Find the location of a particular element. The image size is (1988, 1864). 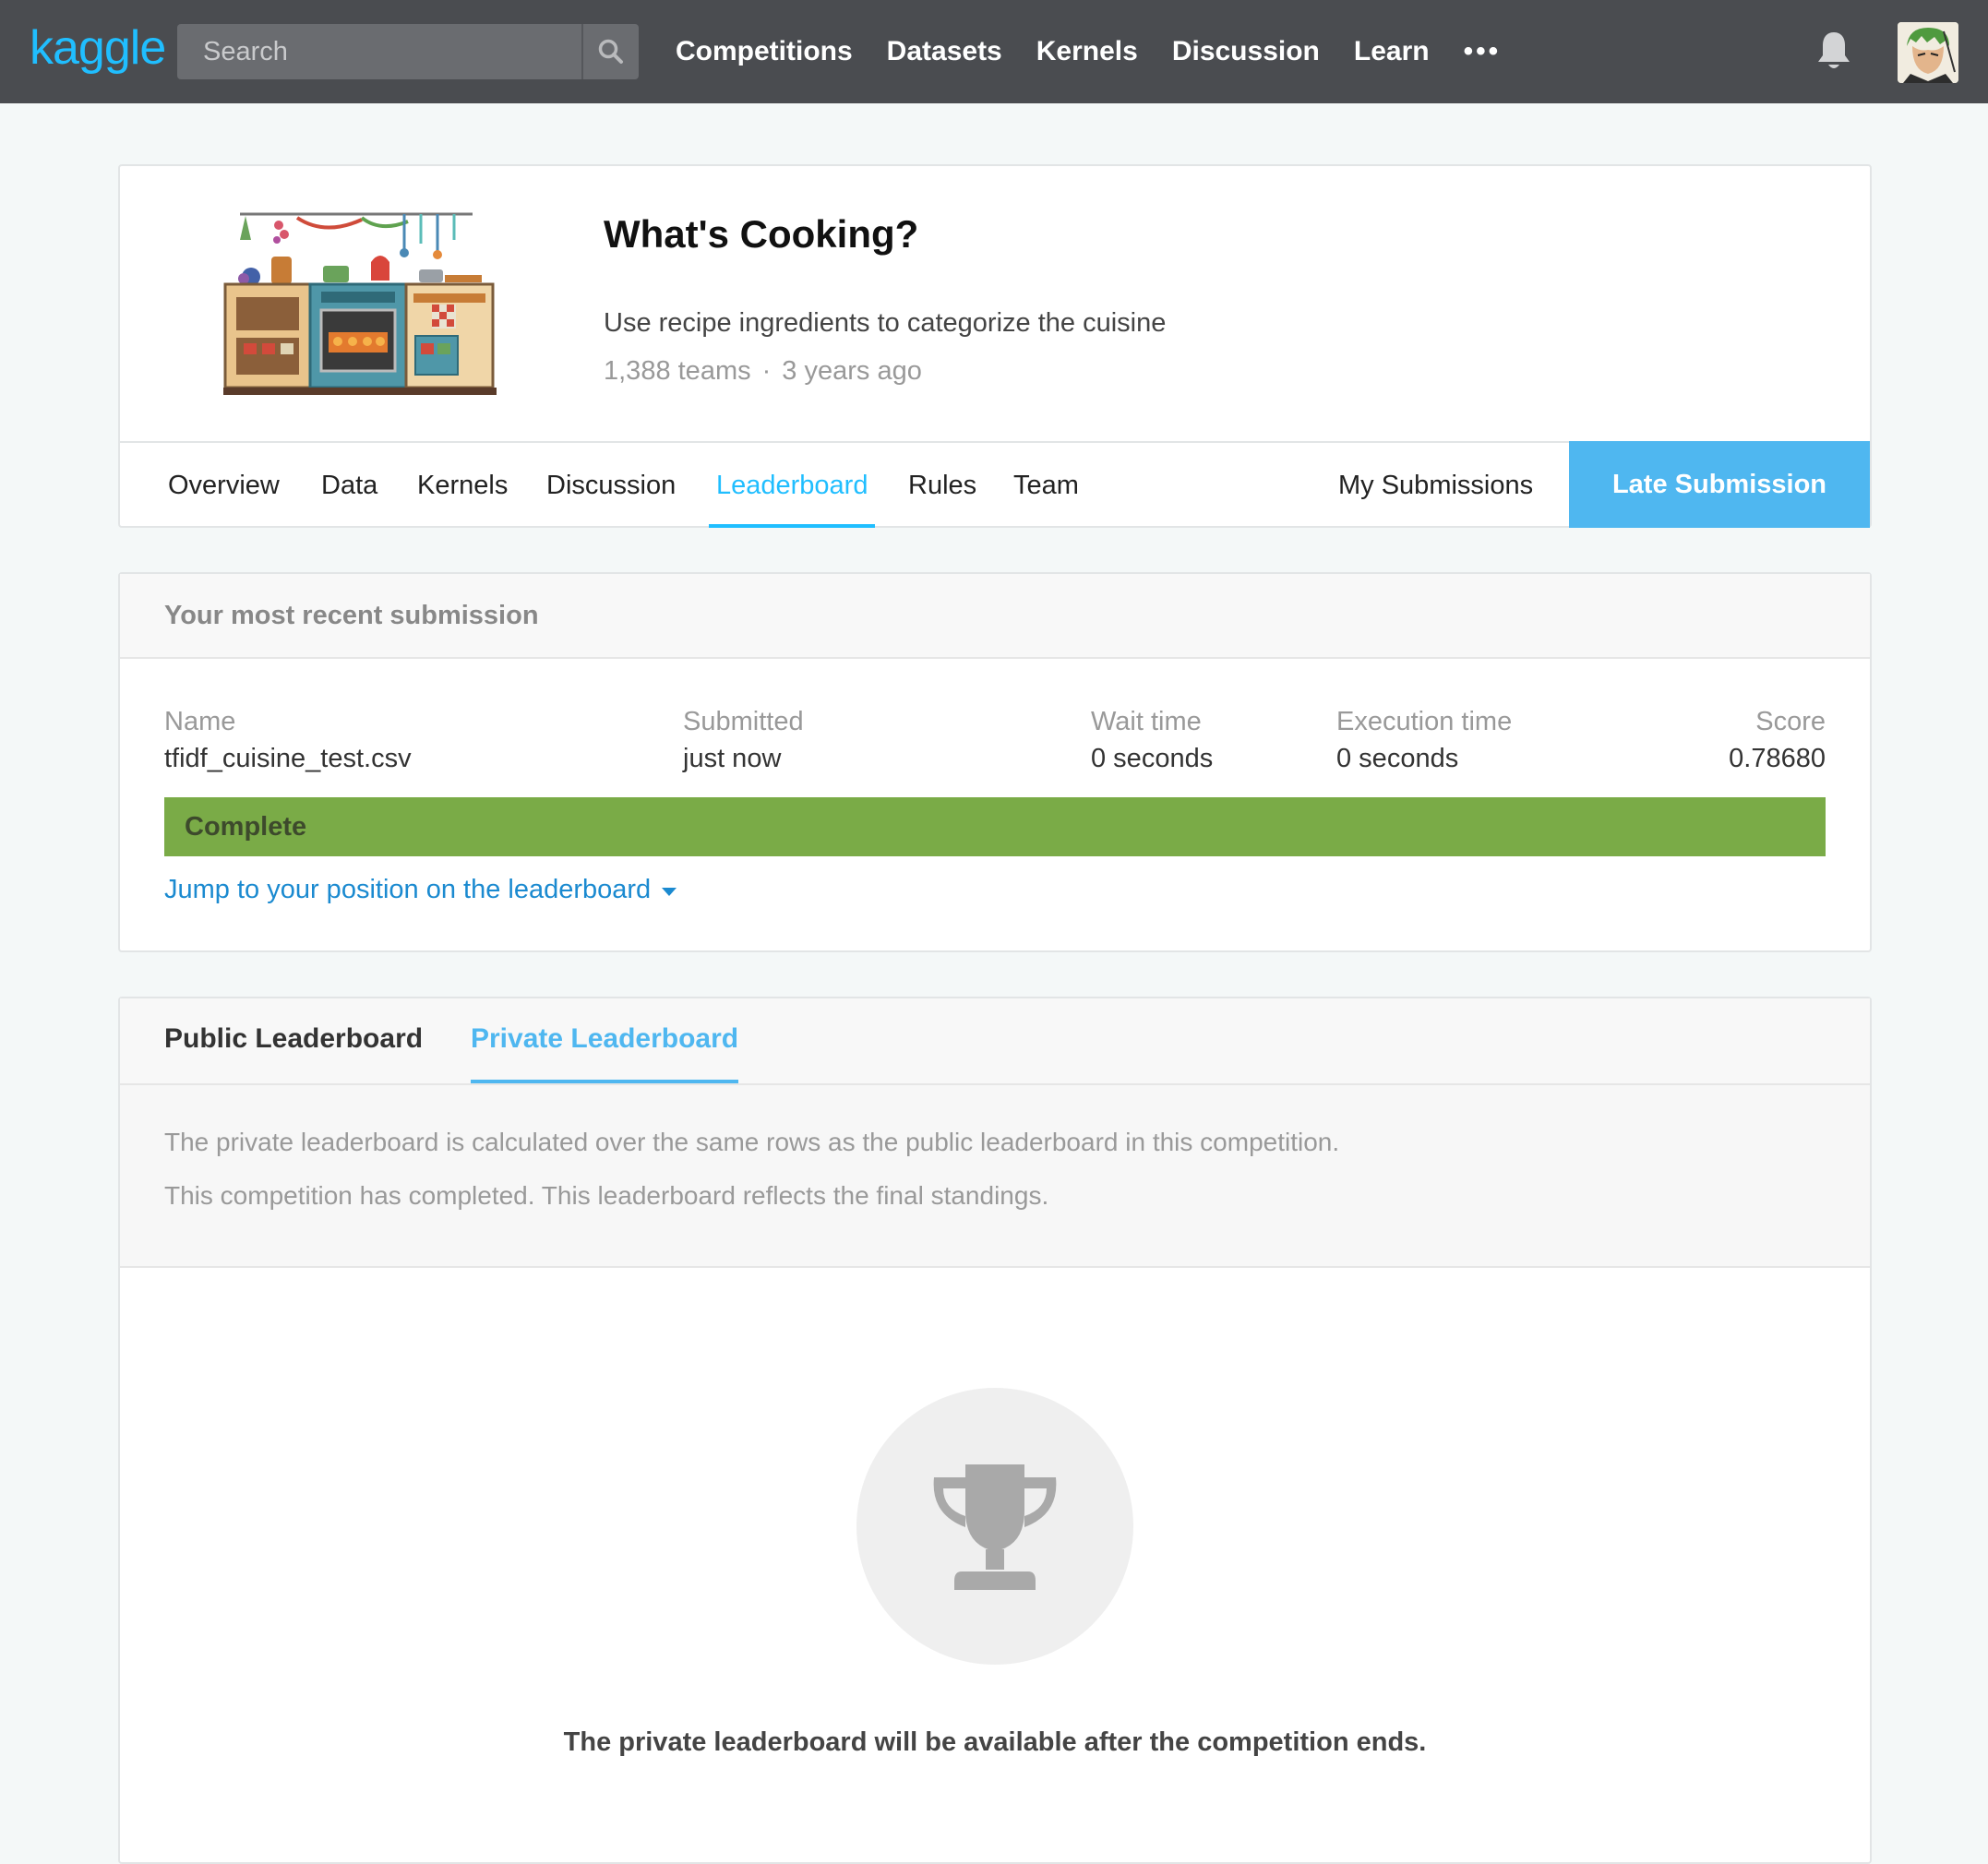

more-menu-icon: ••• is located at coordinates (1483, 51).